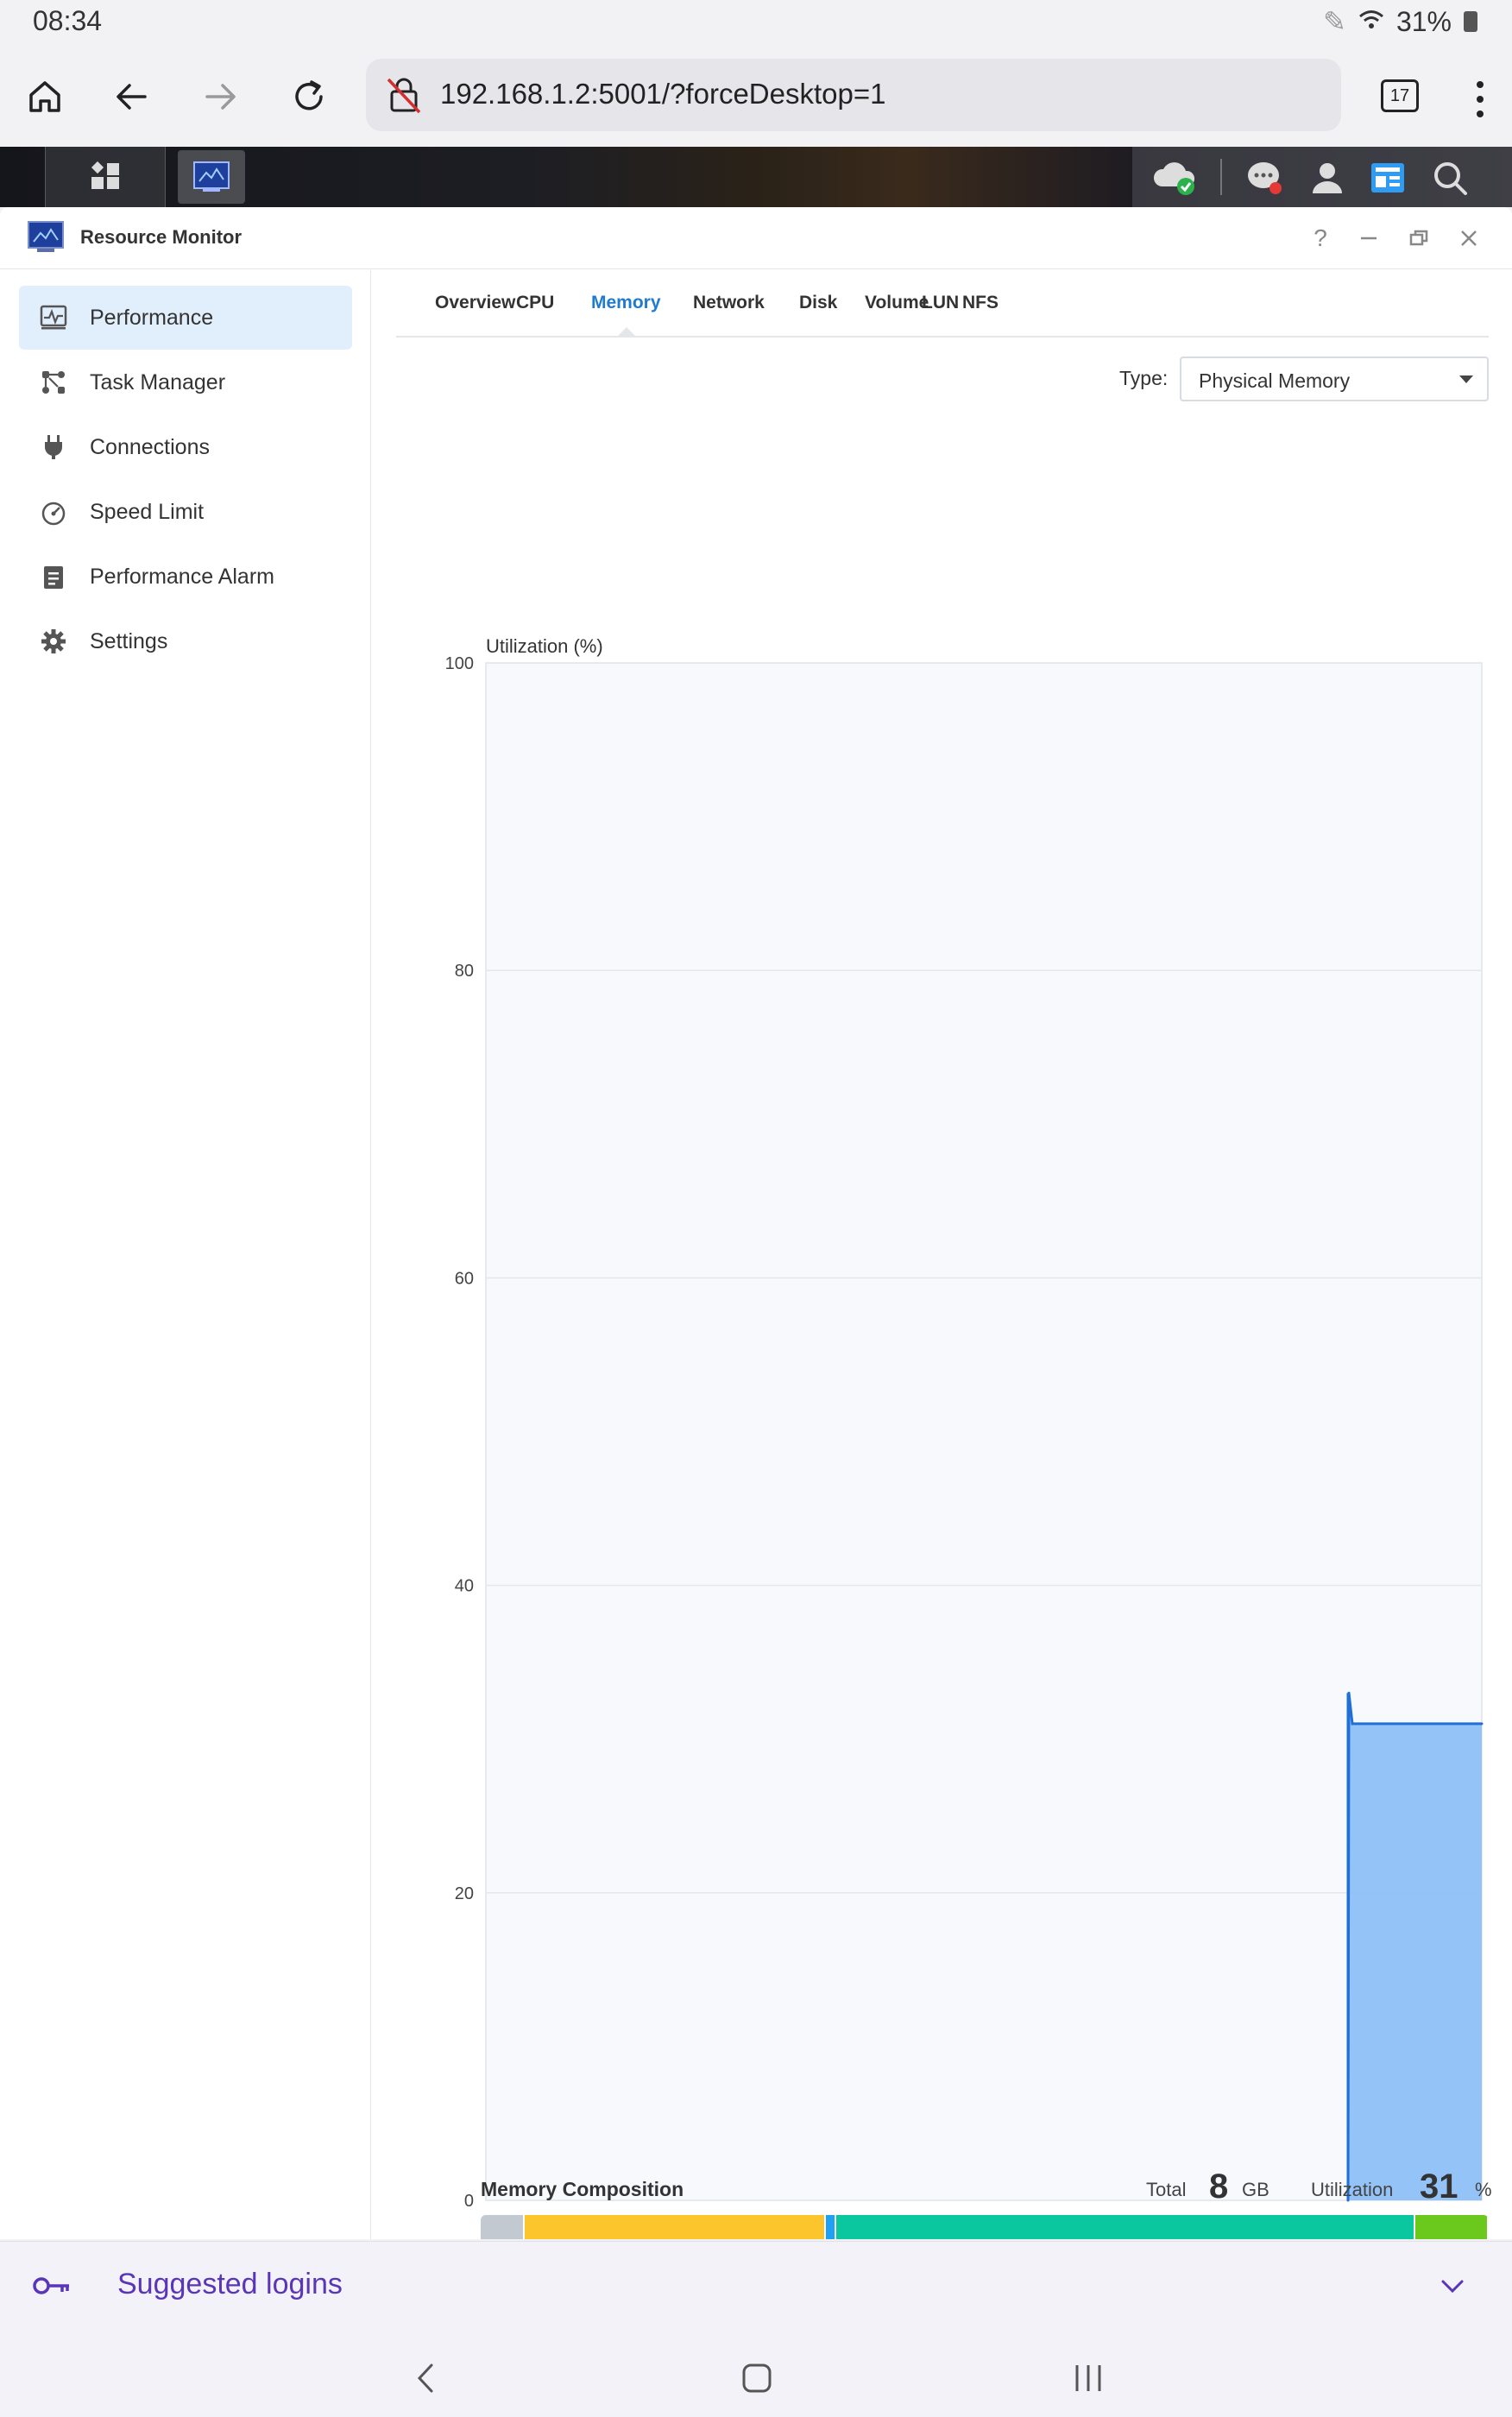 The height and width of the screenshot is (2417, 1512). I want to click on performance-icon, so click(54, 317).